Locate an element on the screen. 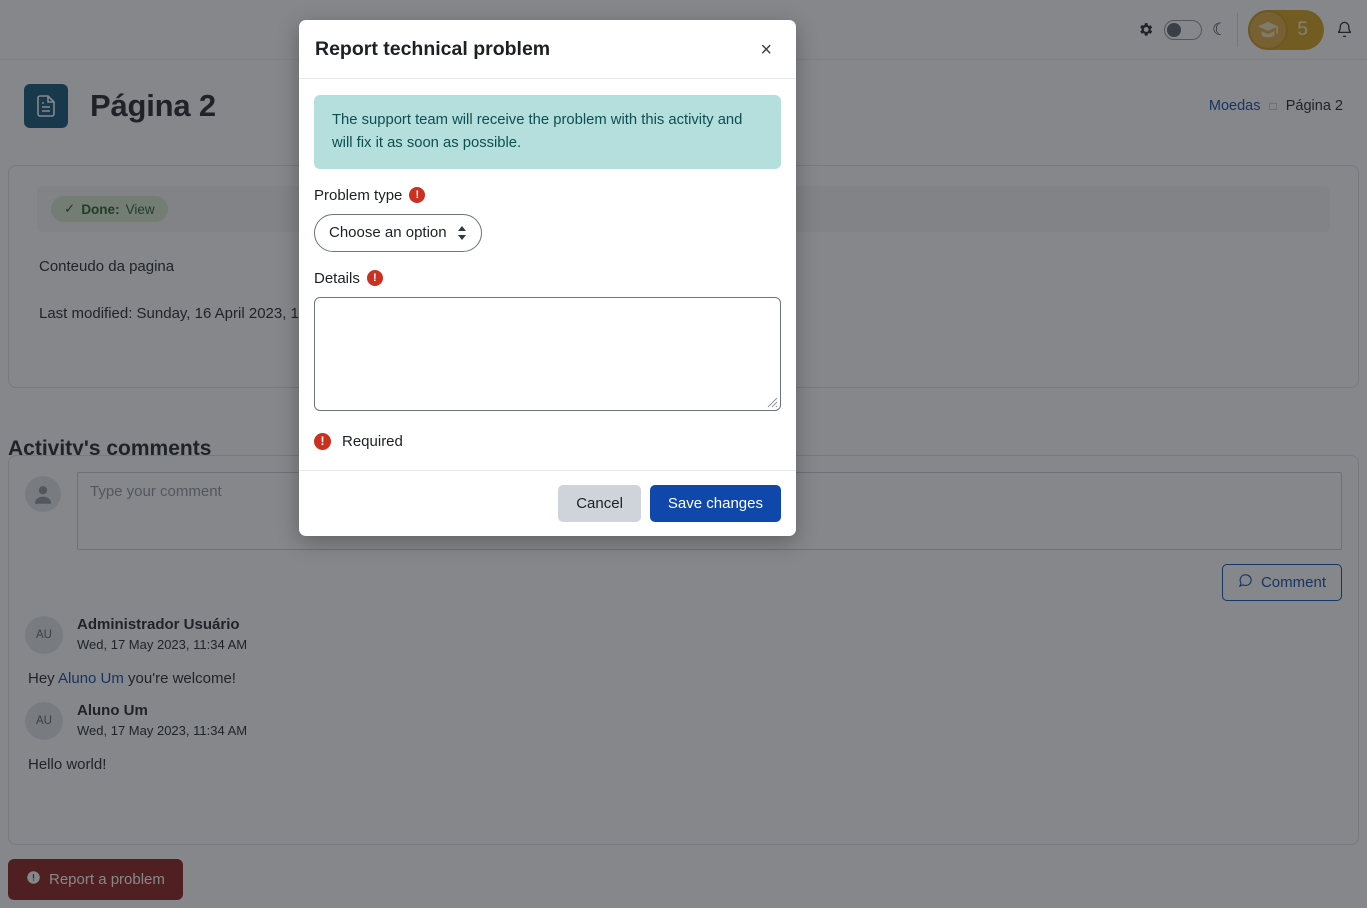 The image size is (1367, 908). problem-type-label: Problem type is located at coordinates (358, 195).